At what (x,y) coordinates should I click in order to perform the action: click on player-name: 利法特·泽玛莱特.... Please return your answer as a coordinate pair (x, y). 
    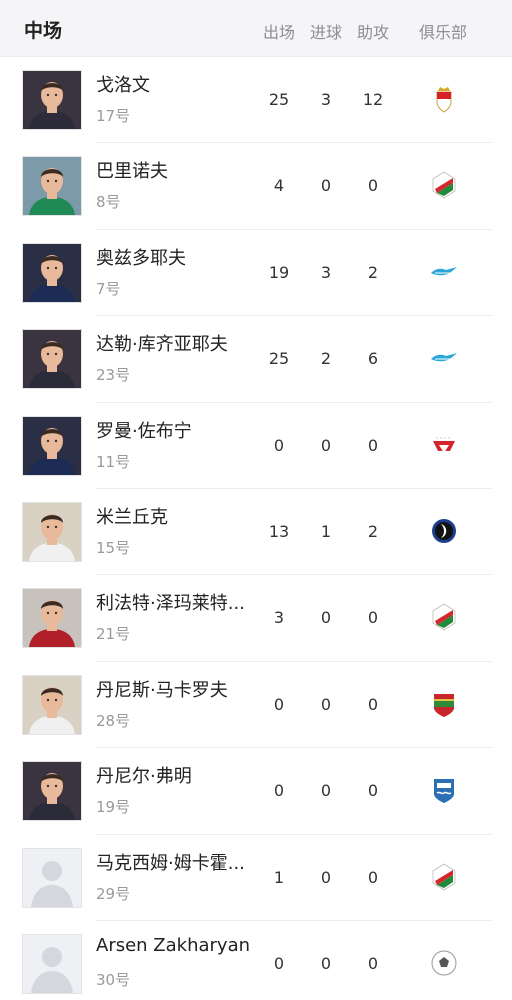
    Looking at the image, I should click on (170, 604).